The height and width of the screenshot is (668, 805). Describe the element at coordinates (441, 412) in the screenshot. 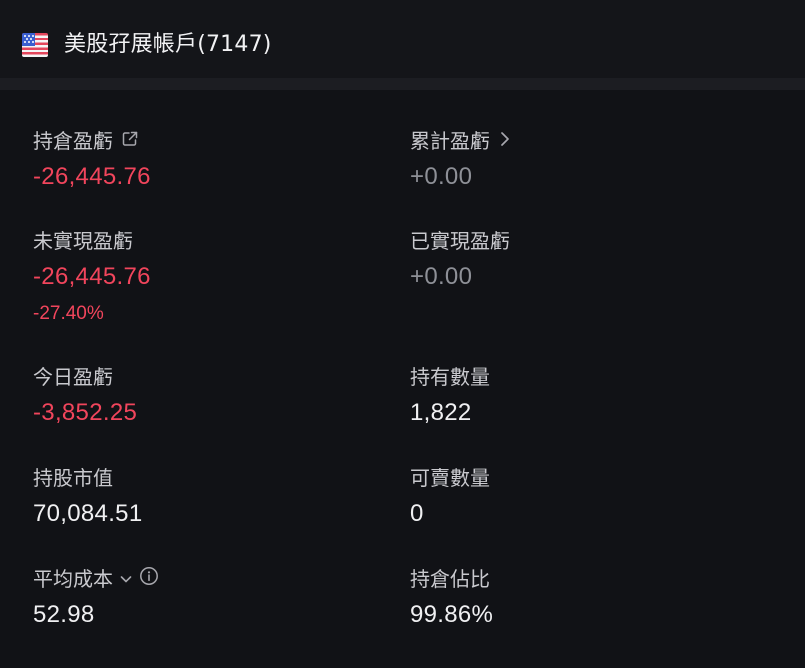

I see `holding-qty-value: 1,822` at that location.